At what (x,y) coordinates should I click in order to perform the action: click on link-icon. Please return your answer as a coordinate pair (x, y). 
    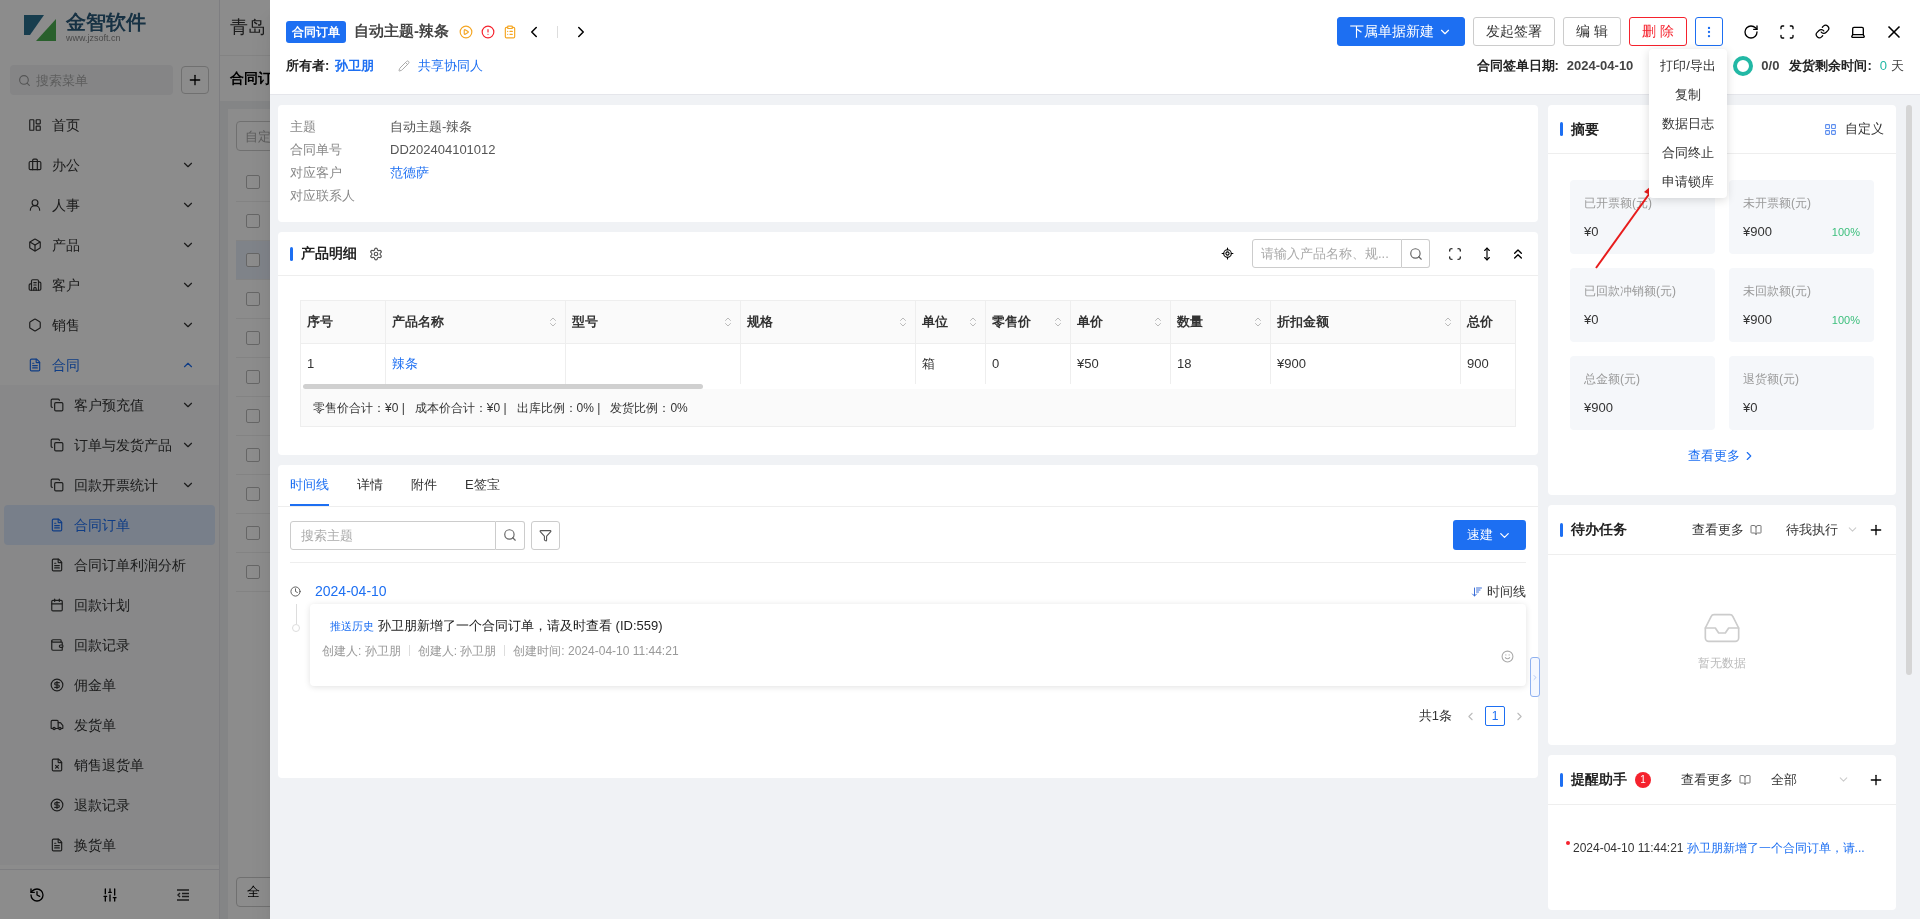
    Looking at the image, I should click on (1822, 31).